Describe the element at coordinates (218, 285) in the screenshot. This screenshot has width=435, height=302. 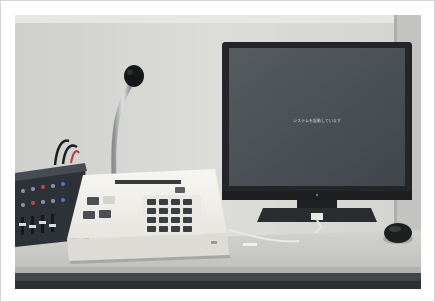
I see `desk-front-shade` at that location.